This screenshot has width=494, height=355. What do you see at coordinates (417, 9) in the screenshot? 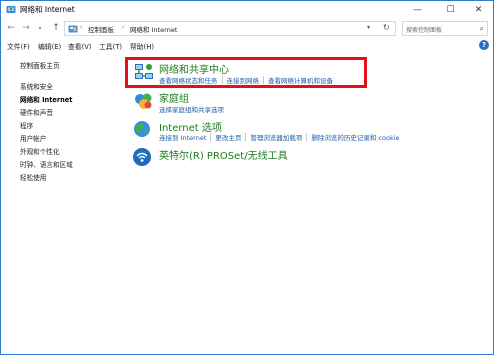
I see `minimize-button: —` at bounding box center [417, 9].